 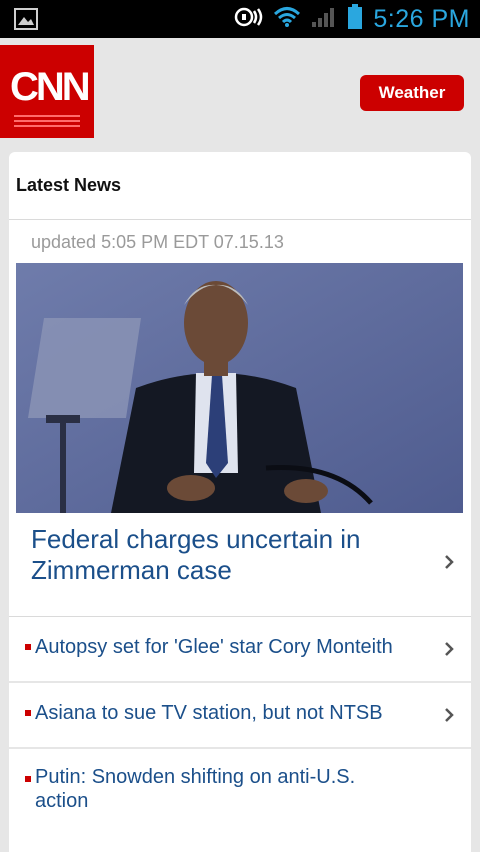 I want to click on list-item: Asiana to sue TV station, but not NTSB, so click(x=240, y=715).